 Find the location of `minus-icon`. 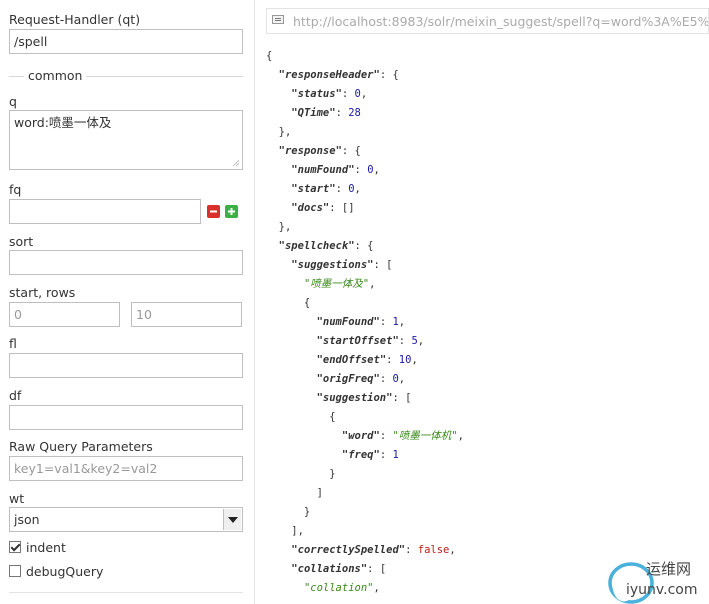

minus-icon is located at coordinates (213, 211).